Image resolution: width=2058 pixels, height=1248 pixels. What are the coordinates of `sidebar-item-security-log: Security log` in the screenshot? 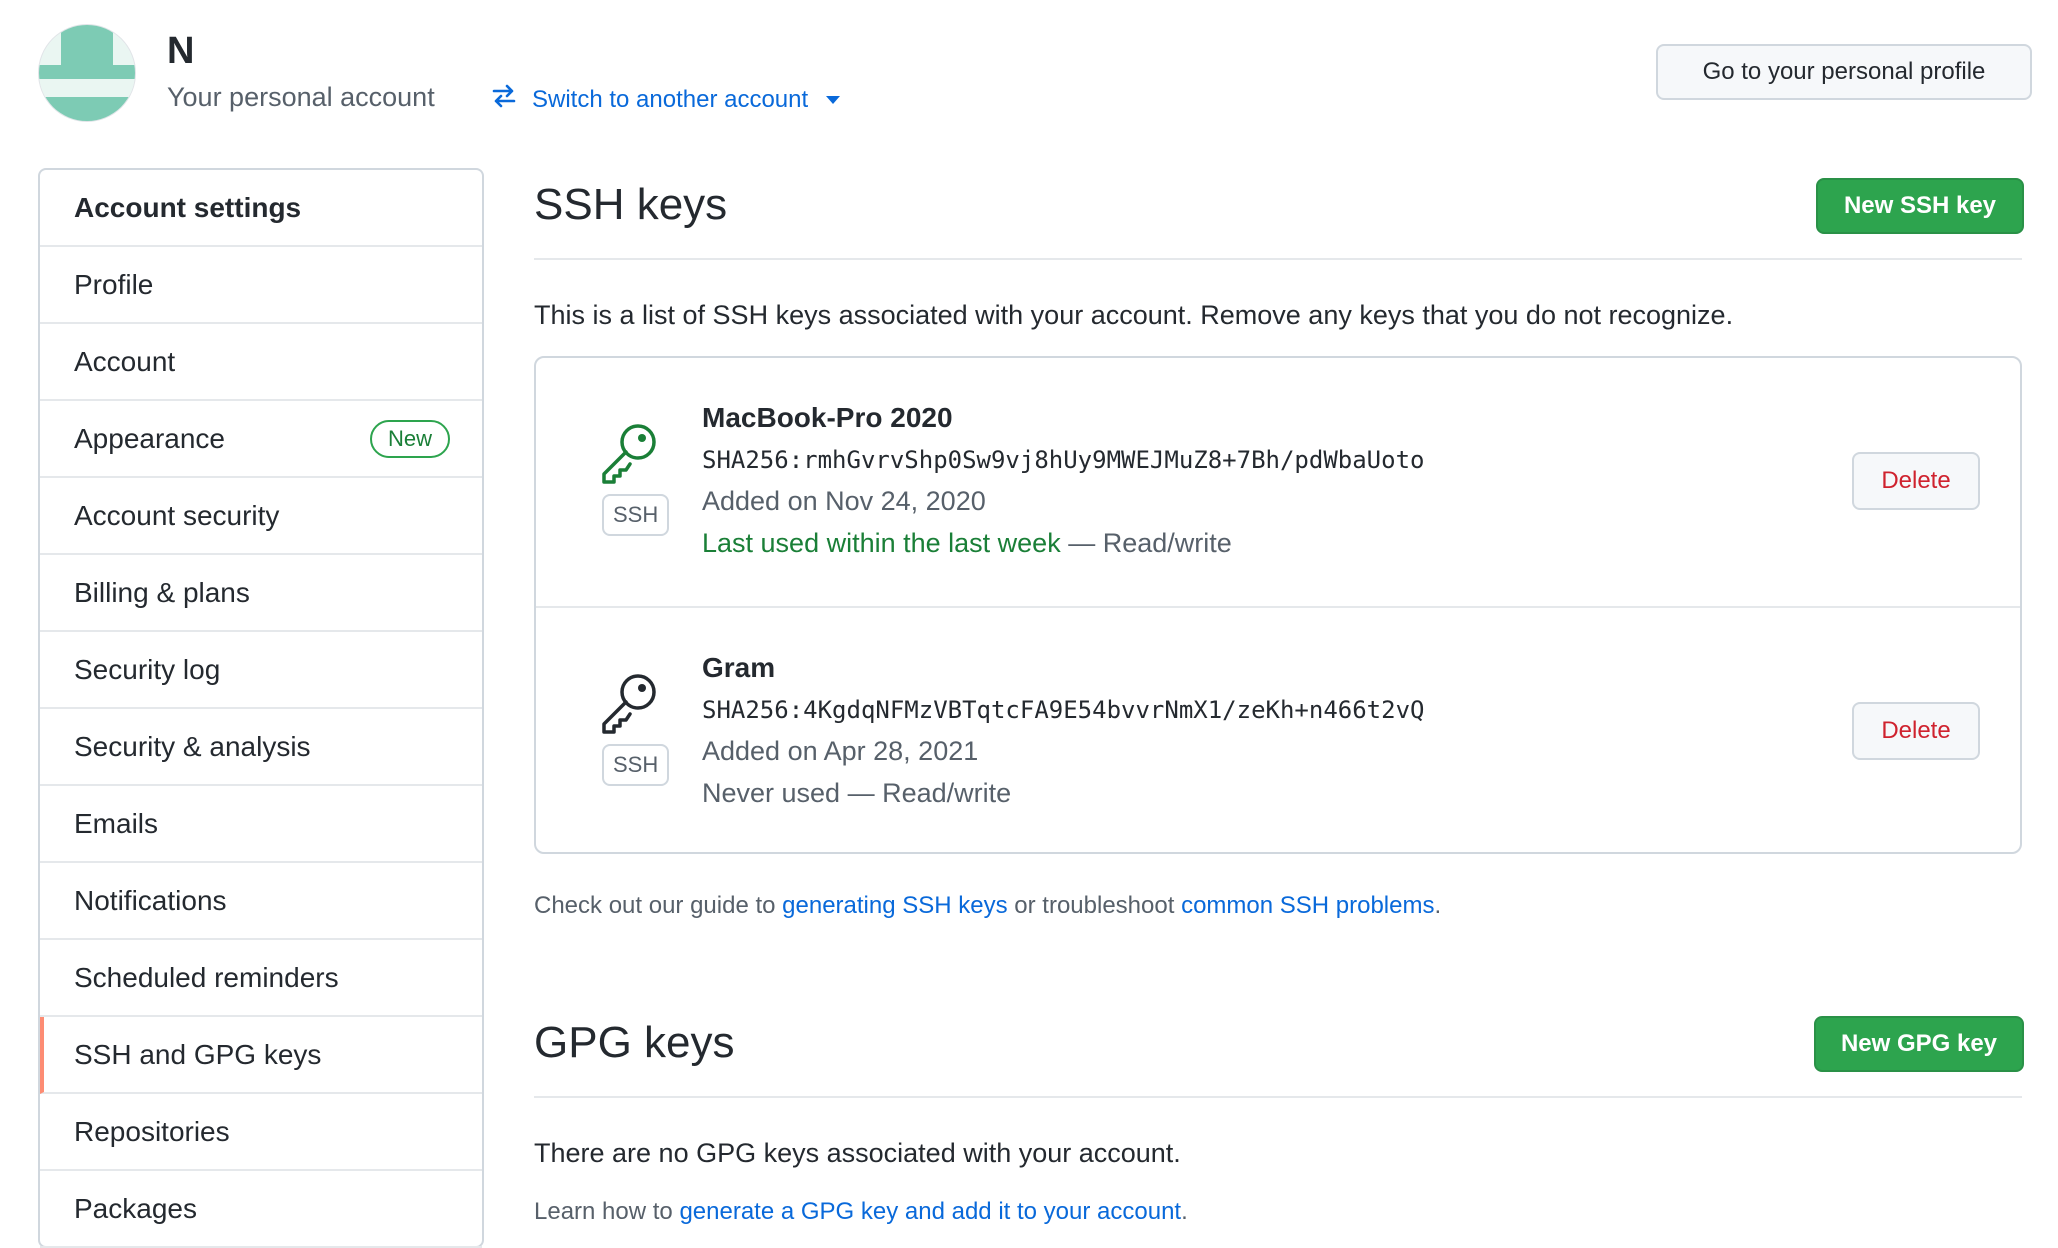 It's located at (261, 670).